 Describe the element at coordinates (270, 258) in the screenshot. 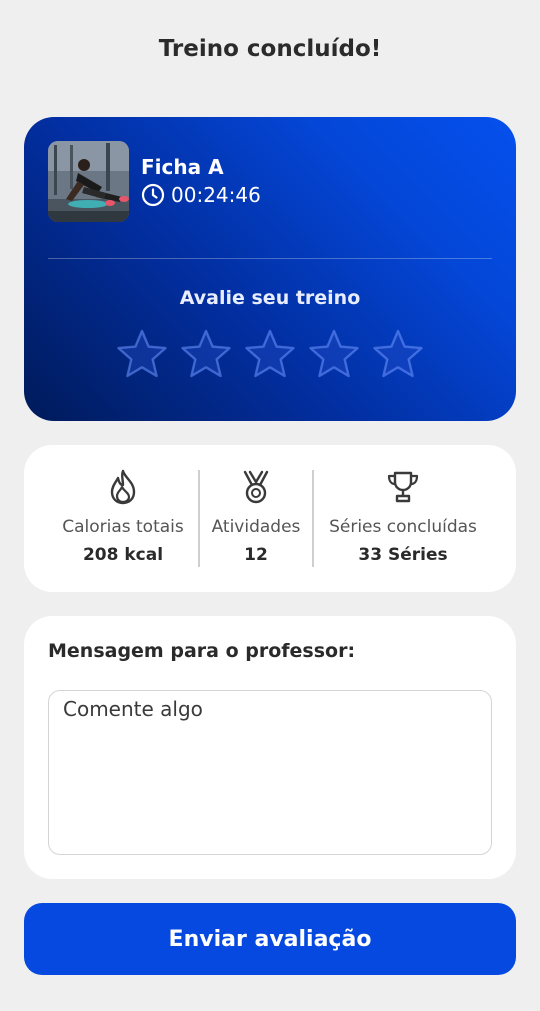

I see `divider` at that location.